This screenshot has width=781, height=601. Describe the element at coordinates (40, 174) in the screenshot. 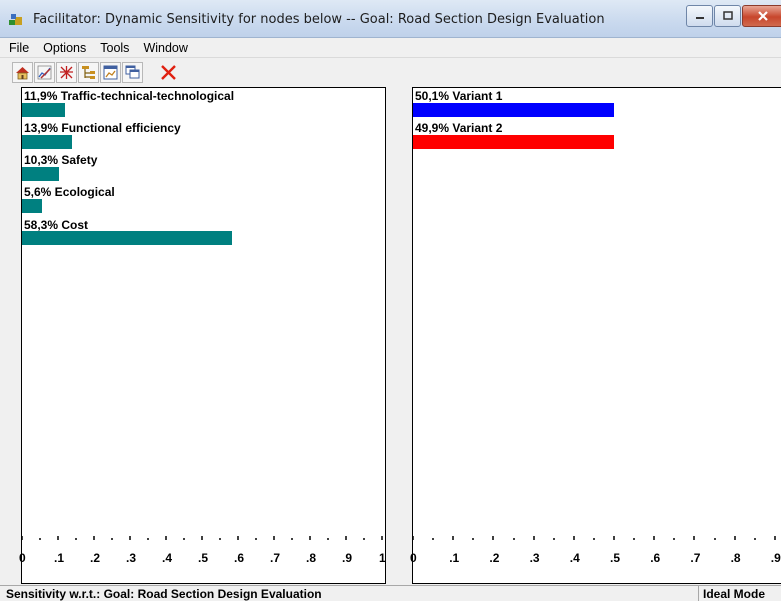

I see `bar-safety` at that location.